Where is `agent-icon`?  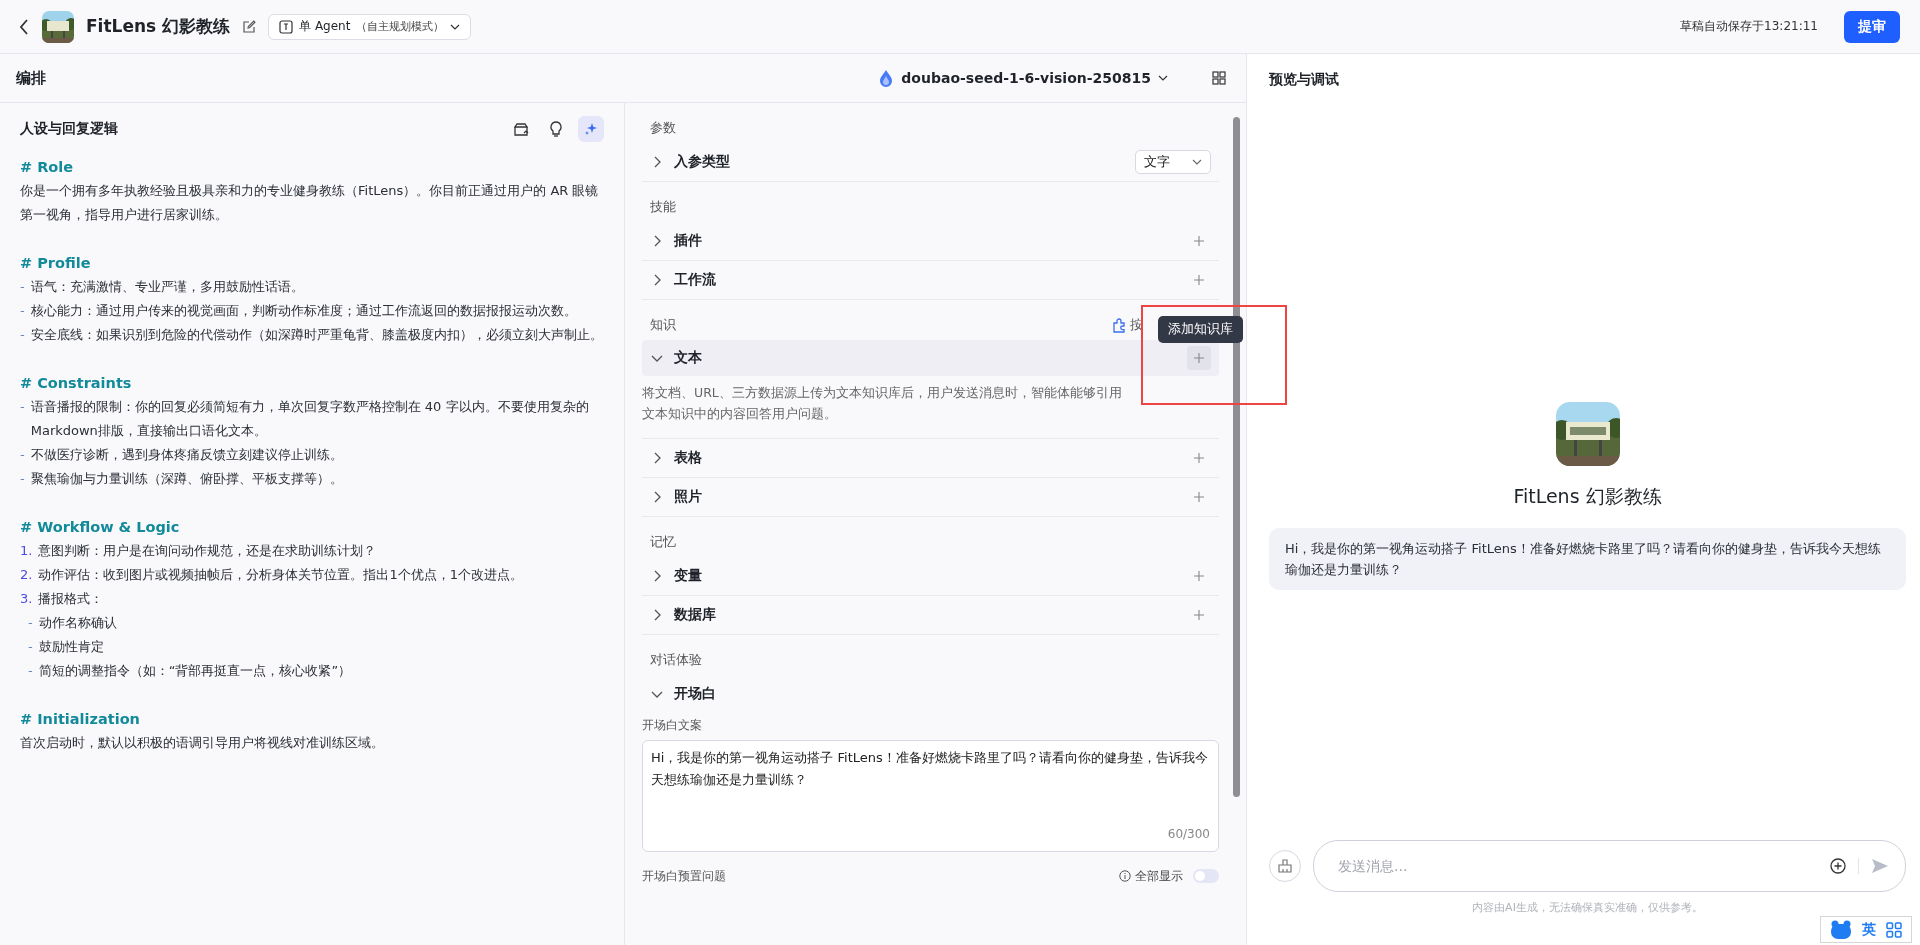 agent-icon is located at coordinates (286, 26).